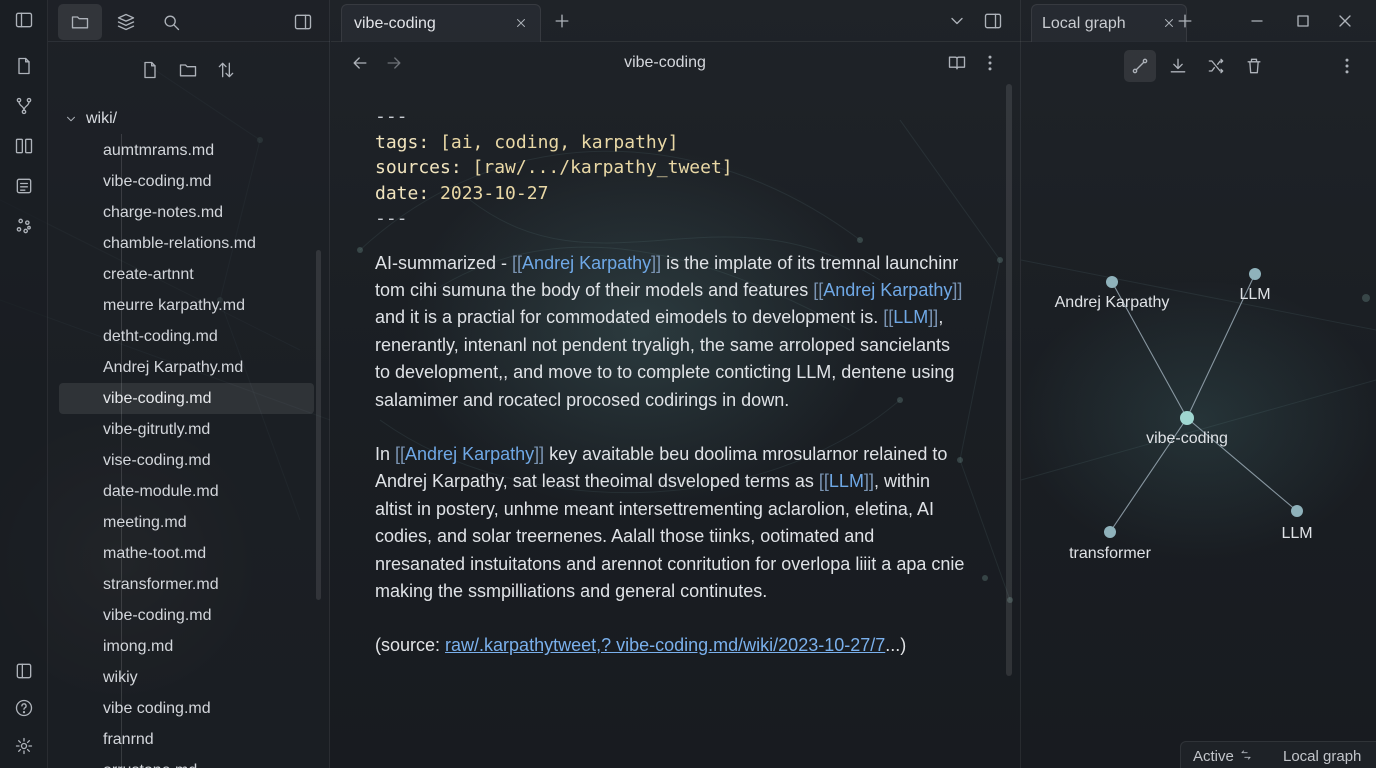  Describe the element at coordinates (665, 63) in the screenshot. I see `view-title: vibe-coding` at that location.